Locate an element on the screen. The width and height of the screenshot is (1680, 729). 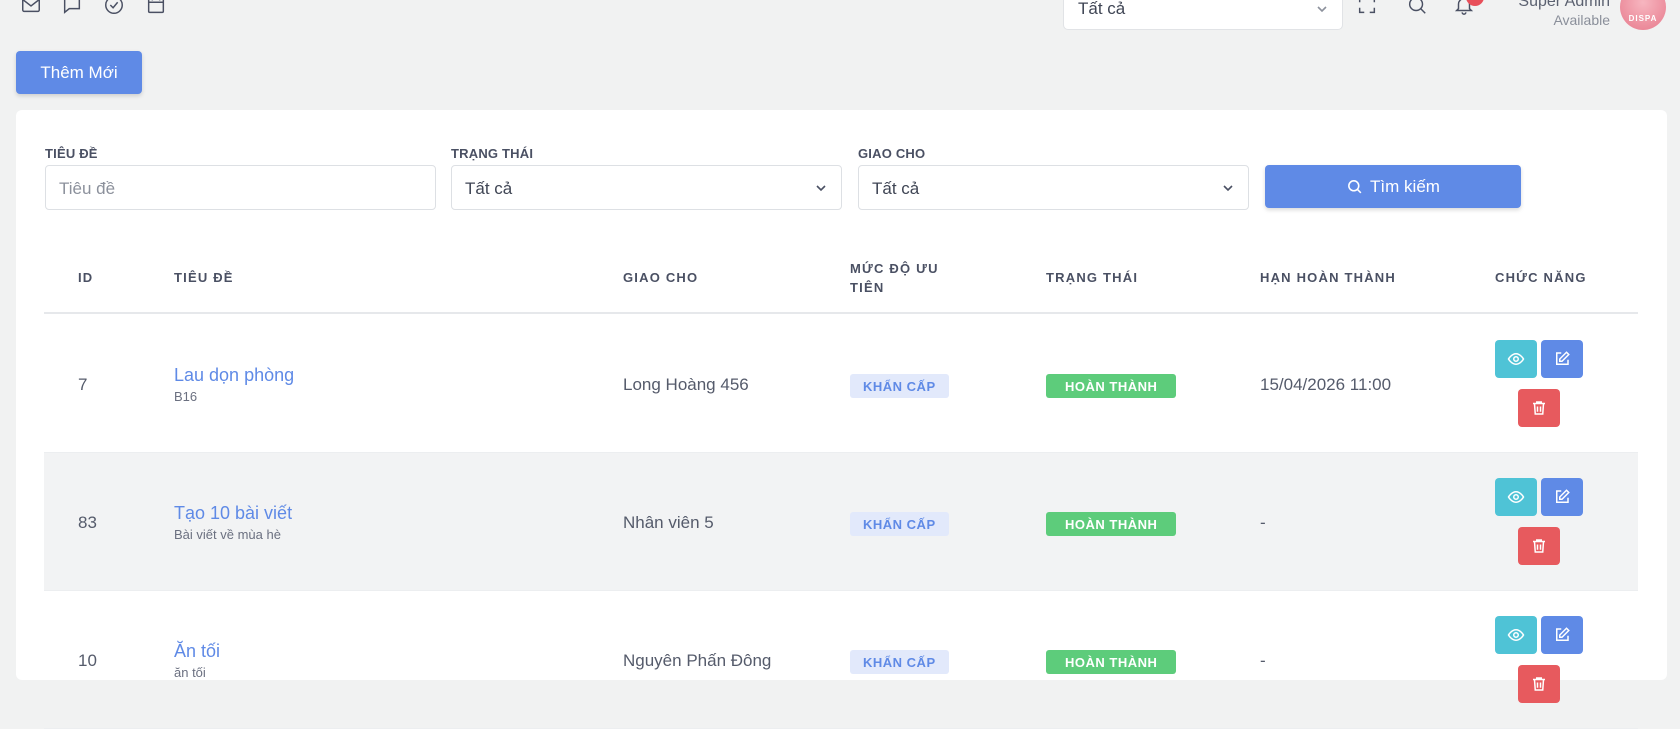
row-subtitle: B16 is located at coordinates (186, 396).